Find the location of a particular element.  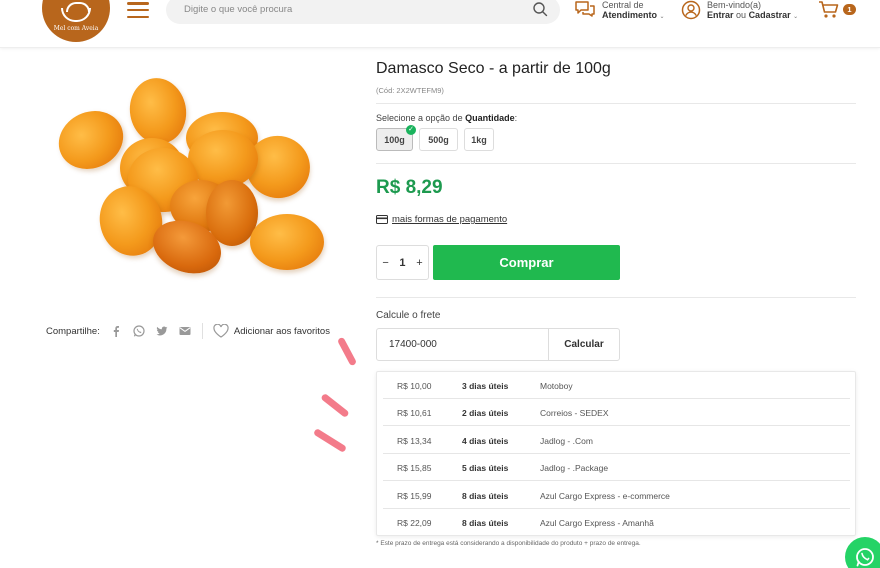

shipping-carrier: Jadlog - .Com is located at coordinates (566, 441).